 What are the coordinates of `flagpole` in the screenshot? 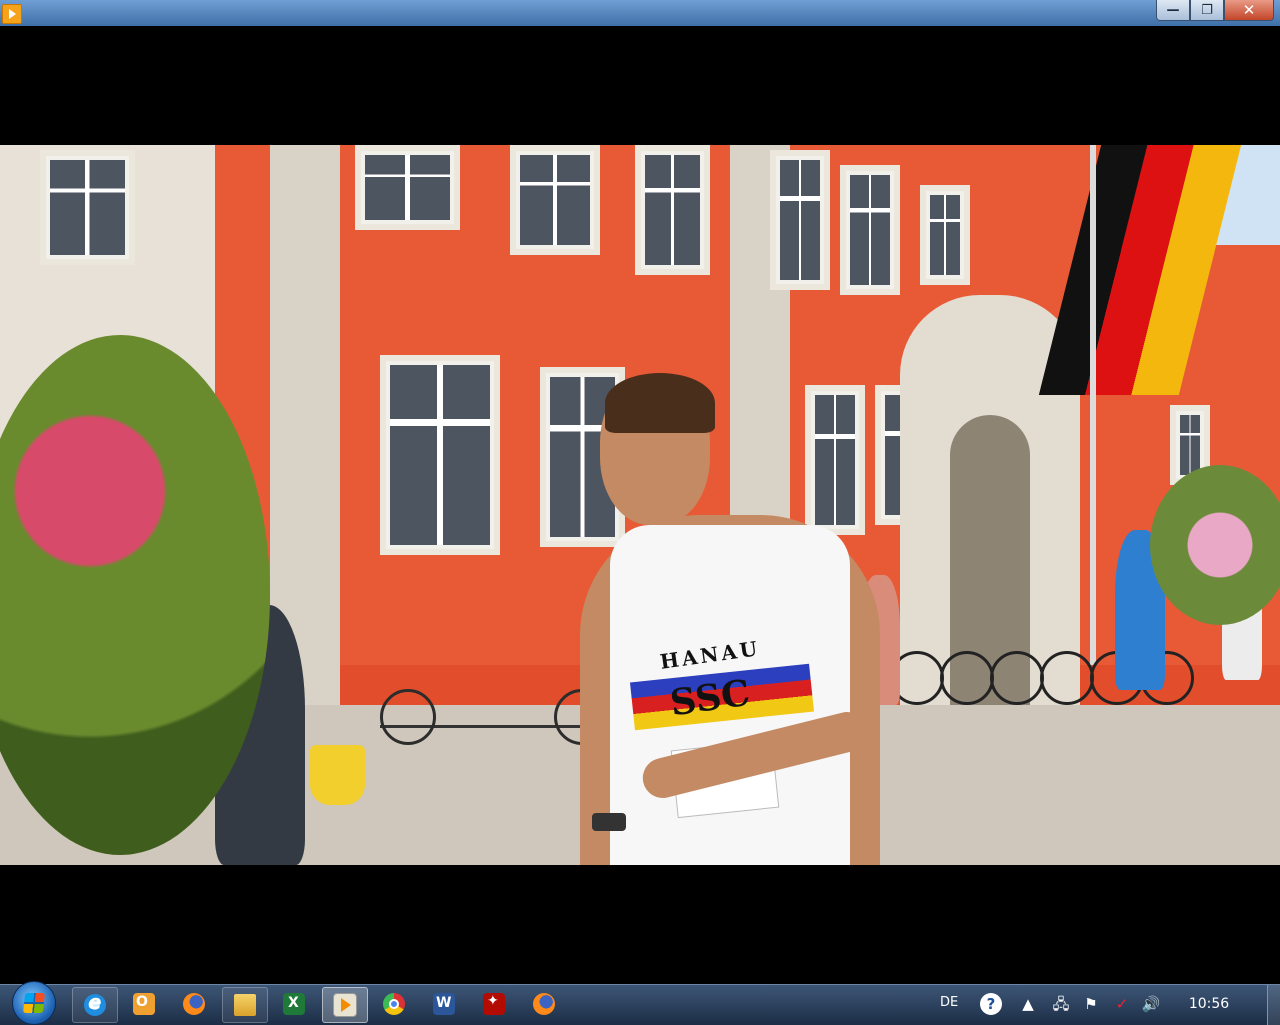 It's located at (1093, 405).